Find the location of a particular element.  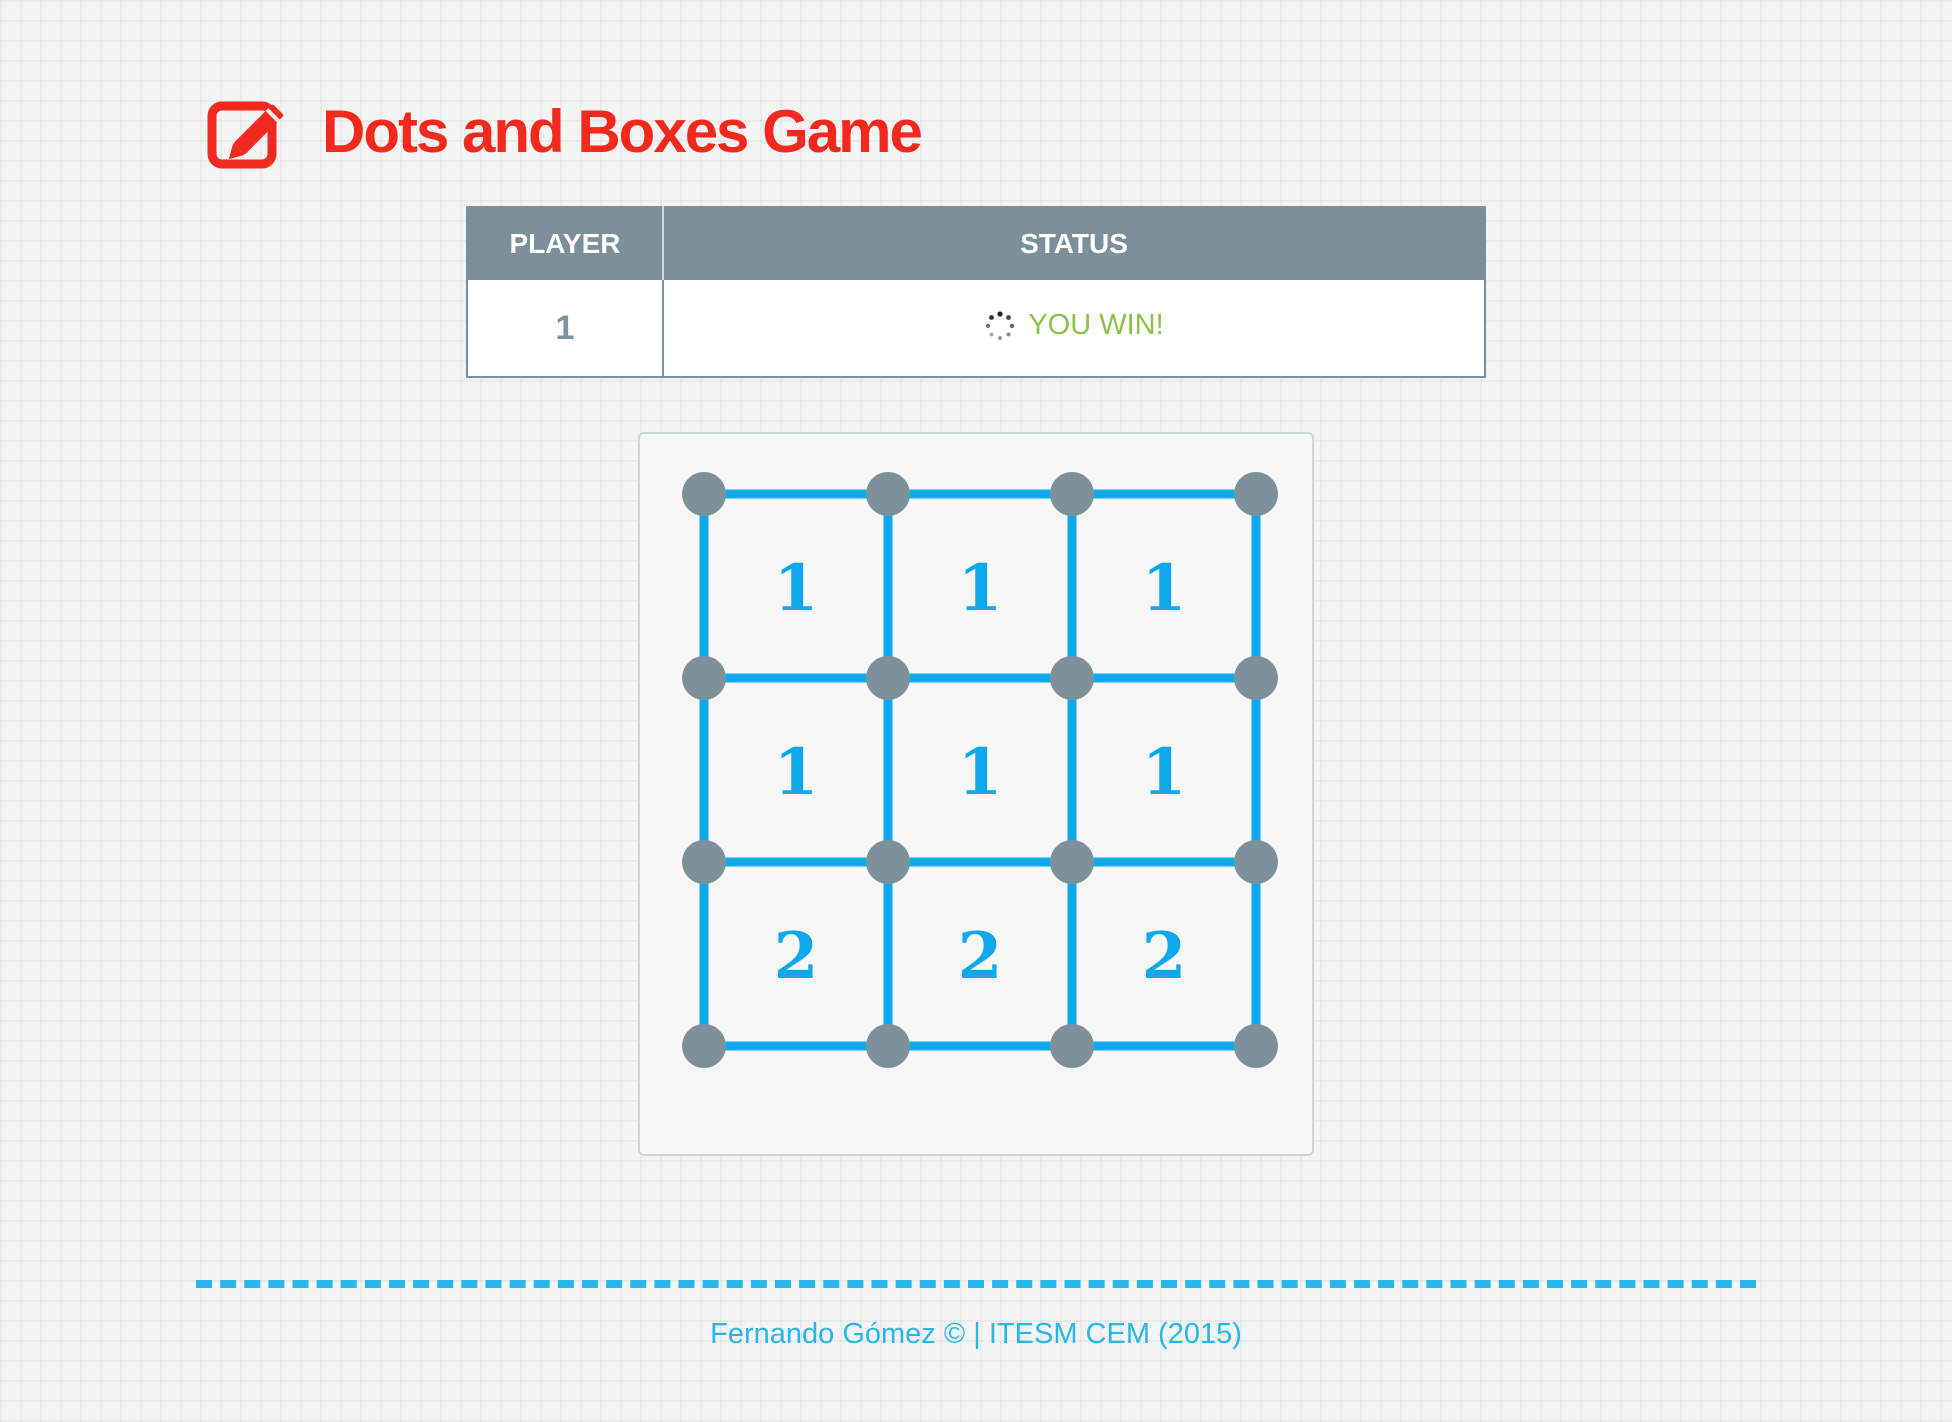

game-status: YOU WIN! is located at coordinates (1096, 325).